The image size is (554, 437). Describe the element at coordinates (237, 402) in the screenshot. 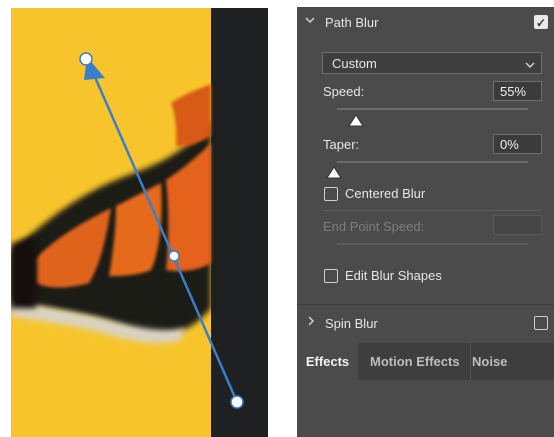

I see `path-end-handle` at that location.